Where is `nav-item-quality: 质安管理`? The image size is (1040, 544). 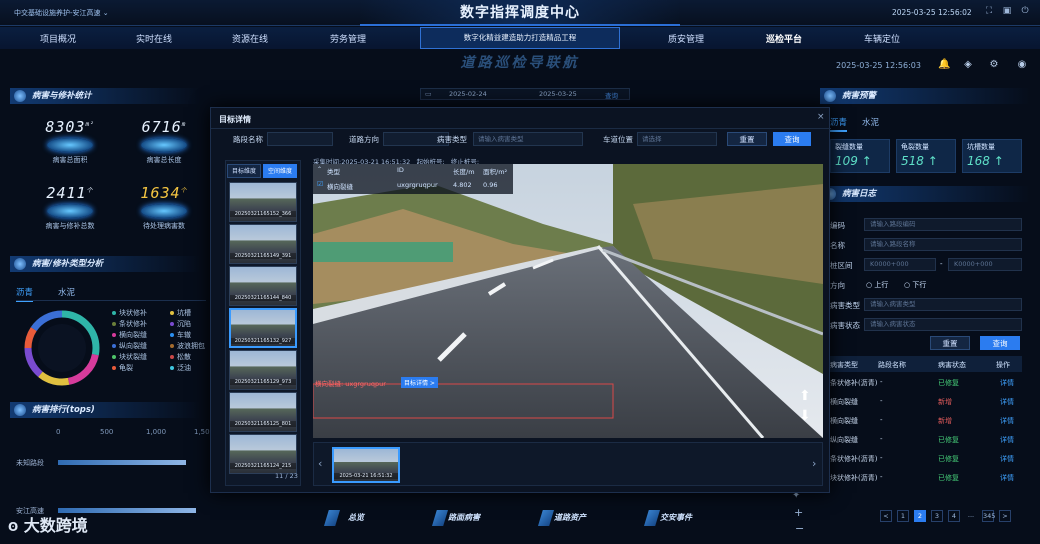 nav-item-quality: 质安管理 is located at coordinates (686, 38).